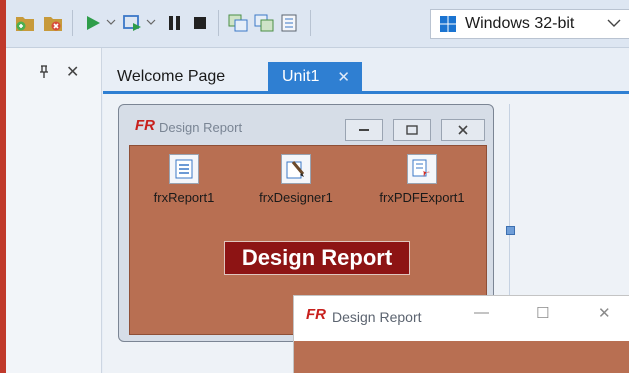 The image size is (629, 373). Describe the element at coordinates (290, 23) in the screenshot. I see `toggle-form-unit-icon` at that location.